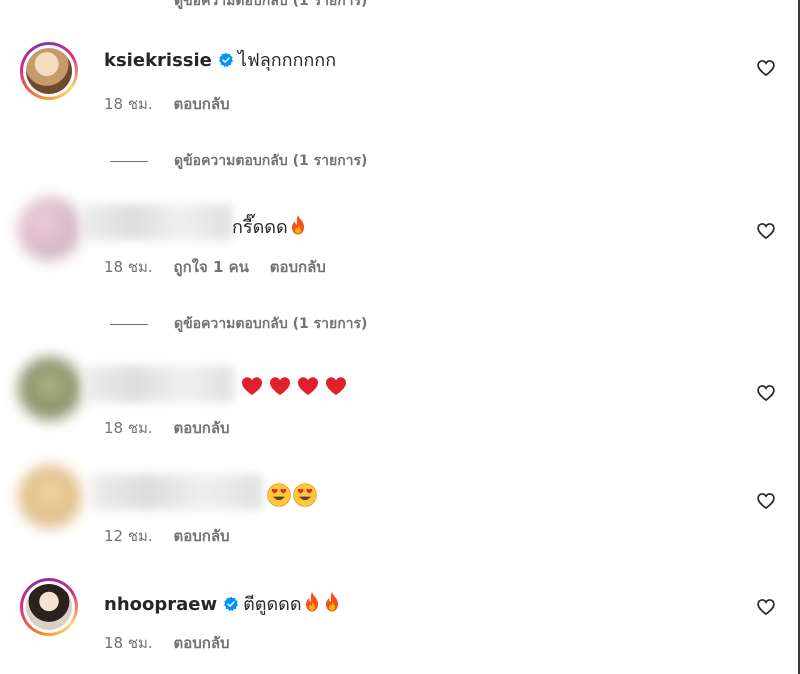  I want to click on comment-meta: 18 ชม. ถูกใจ 1 คน ตอบกลับ, so click(223, 267).